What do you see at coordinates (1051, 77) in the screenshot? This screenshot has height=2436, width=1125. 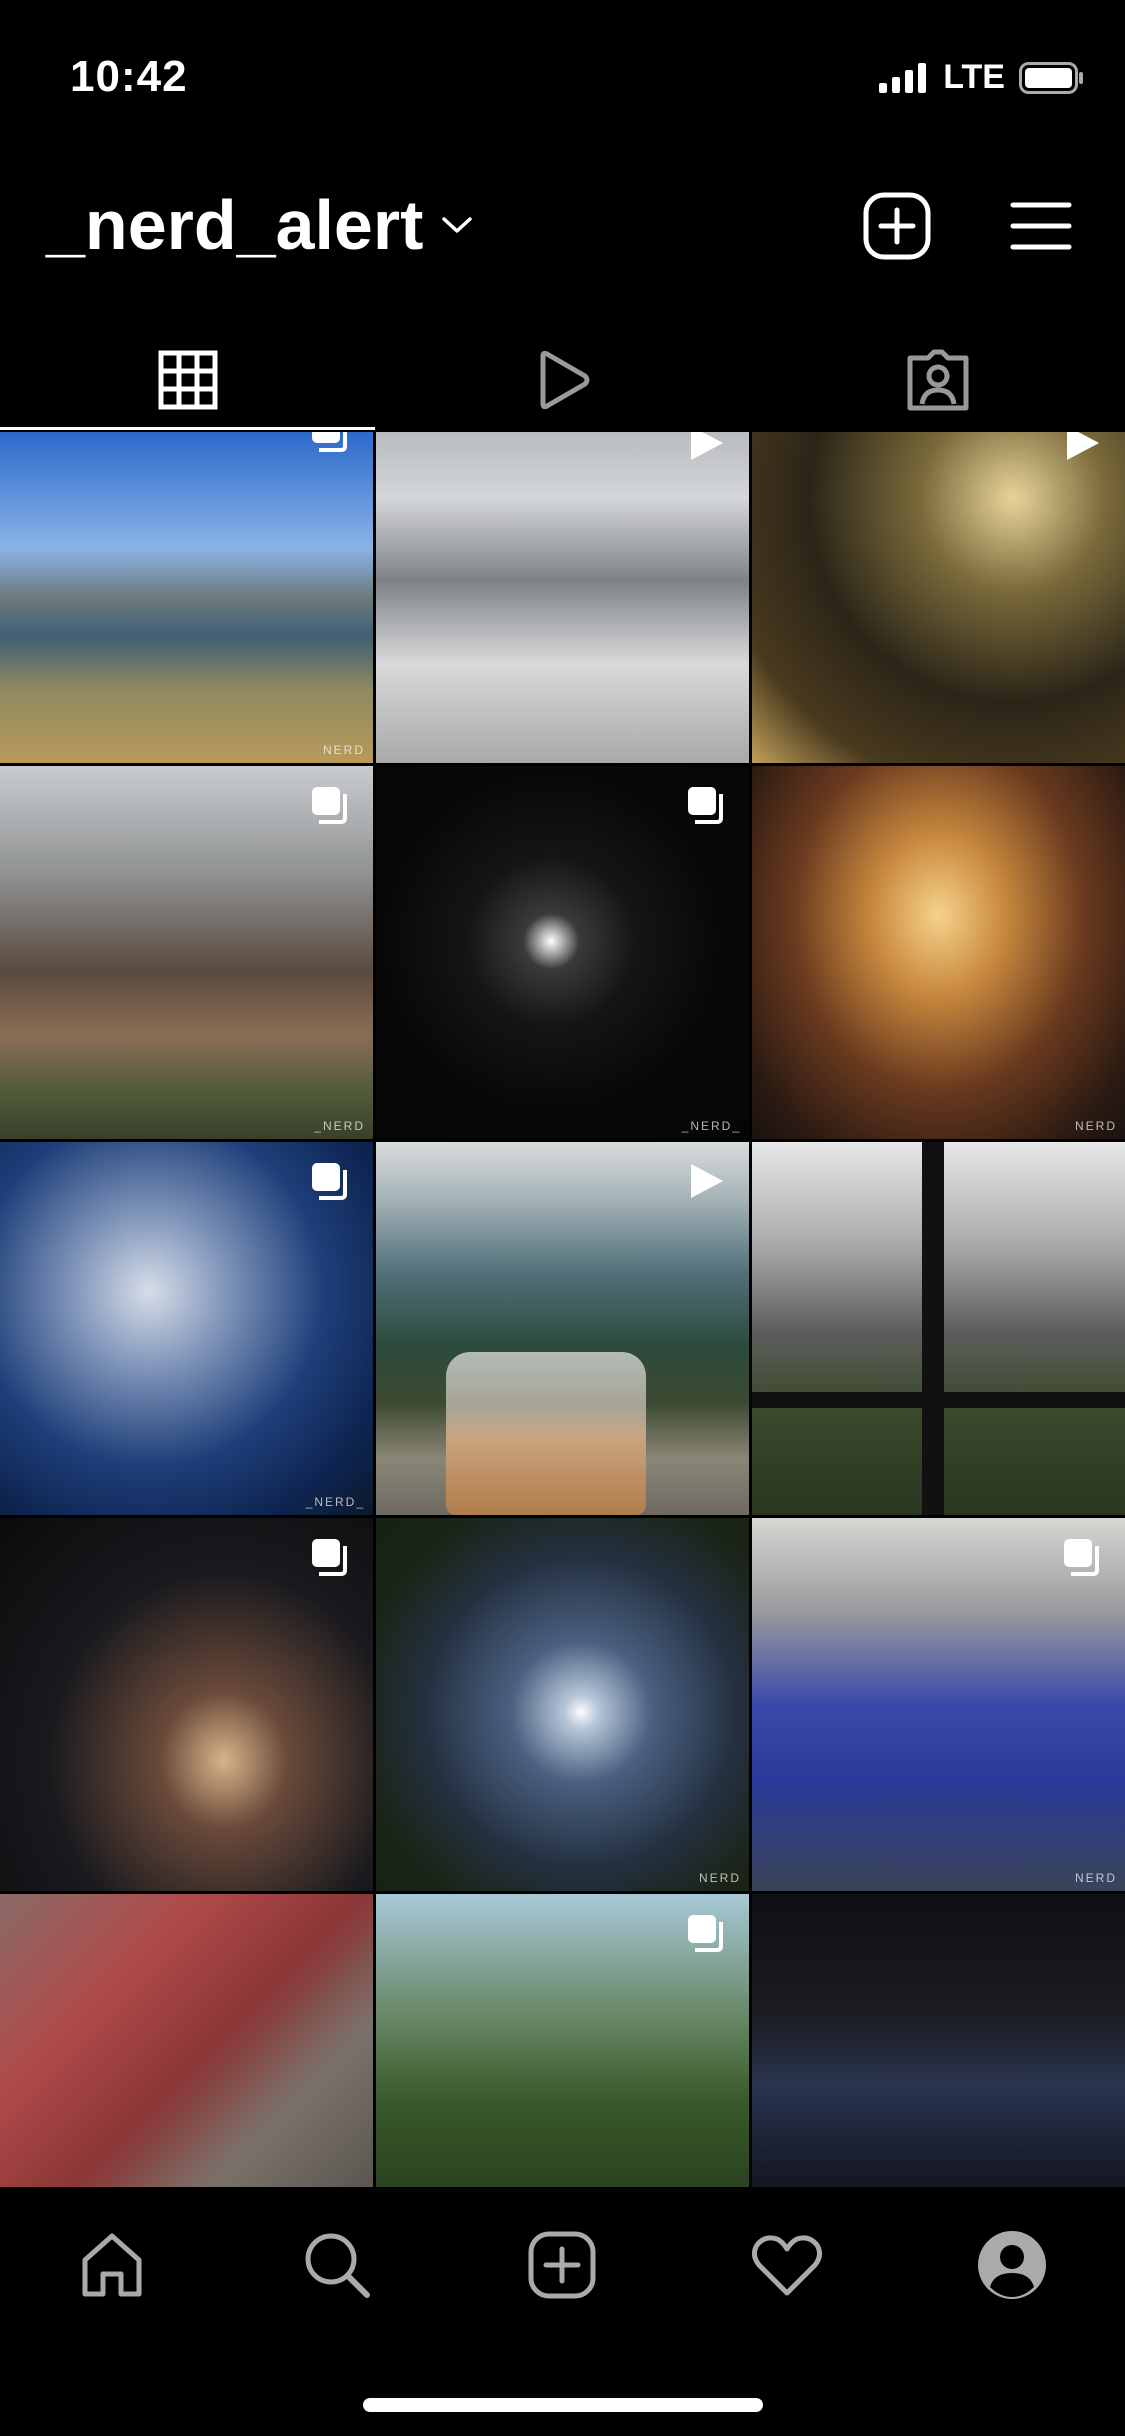 I see `battery-icon` at bounding box center [1051, 77].